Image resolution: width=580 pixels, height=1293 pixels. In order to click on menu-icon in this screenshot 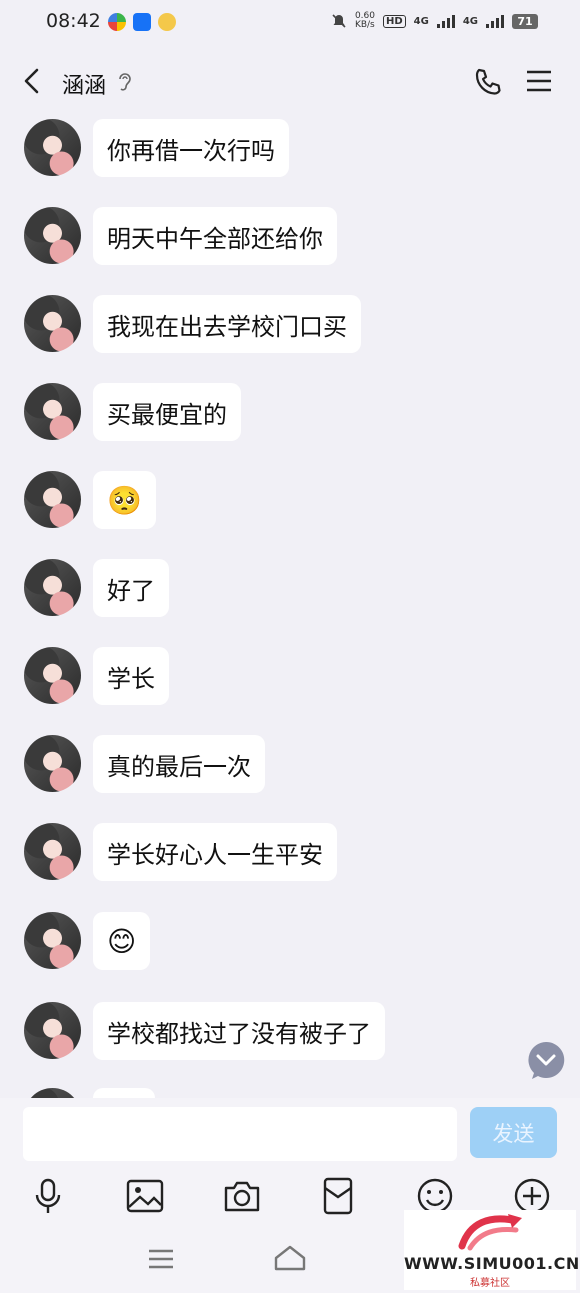, I will do `click(539, 81)`.